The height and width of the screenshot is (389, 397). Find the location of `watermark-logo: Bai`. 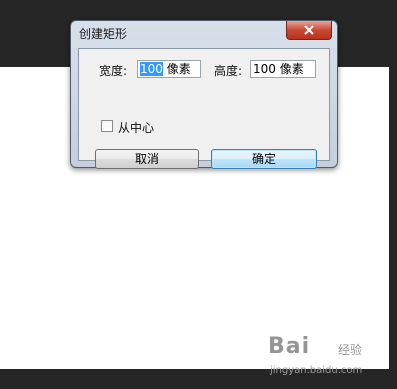

watermark-logo: Bai is located at coordinates (289, 346).